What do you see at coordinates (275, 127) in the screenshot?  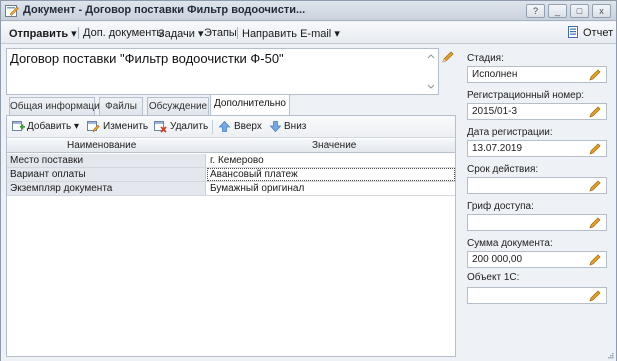 I see `arrow-down-icon` at bounding box center [275, 127].